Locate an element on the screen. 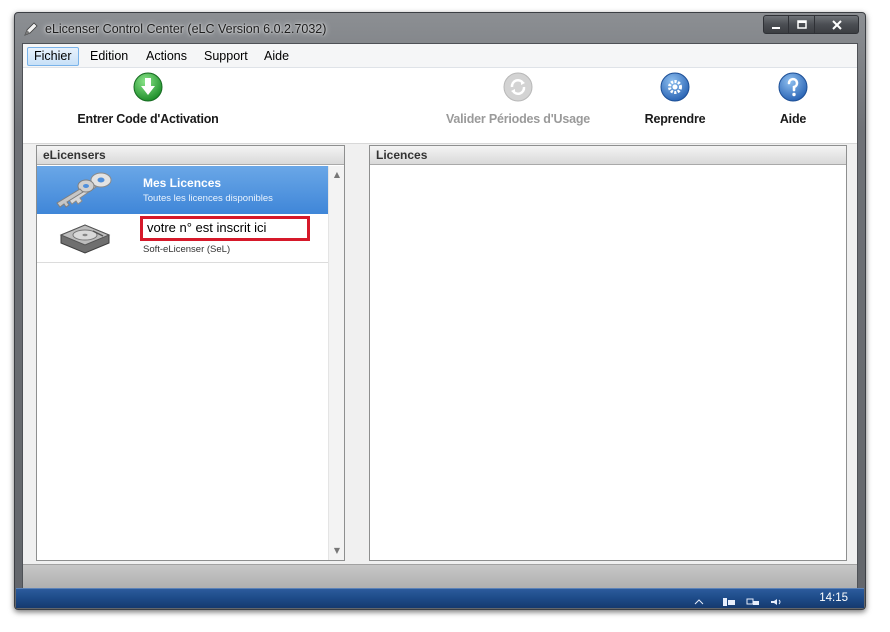 This screenshot has height=632, width=890. pencil-icon is located at coordinates (31, 29).